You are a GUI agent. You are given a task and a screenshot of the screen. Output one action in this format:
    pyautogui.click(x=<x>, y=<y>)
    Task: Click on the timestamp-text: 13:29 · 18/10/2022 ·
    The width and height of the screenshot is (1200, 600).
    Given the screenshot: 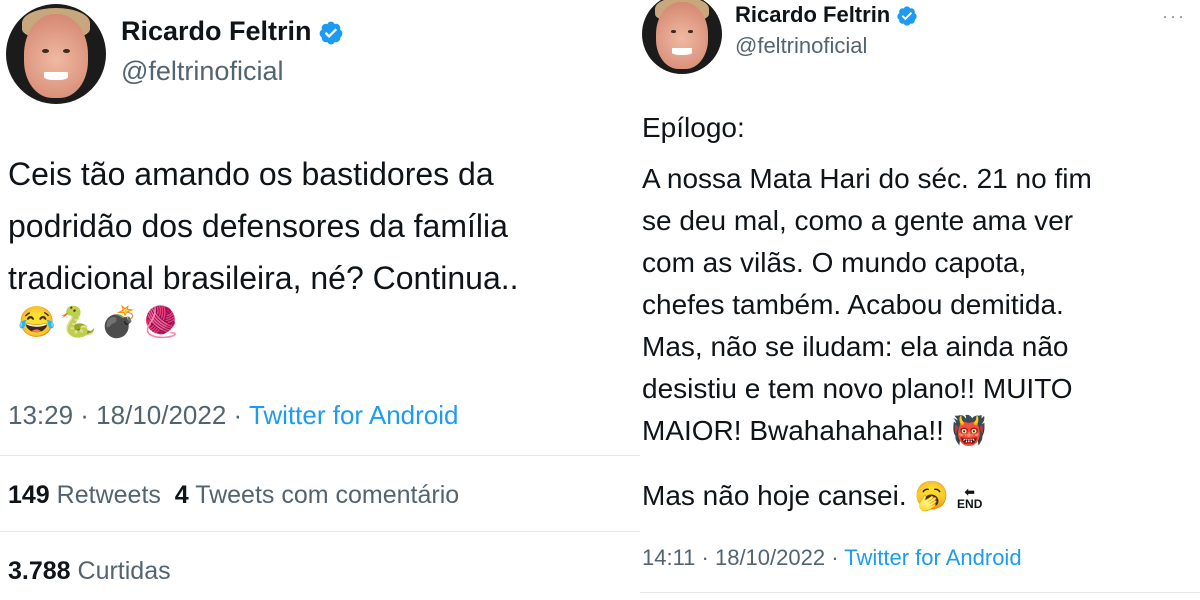 What is the action you would take?
    pyautogui.click(x=125, y=415)
    